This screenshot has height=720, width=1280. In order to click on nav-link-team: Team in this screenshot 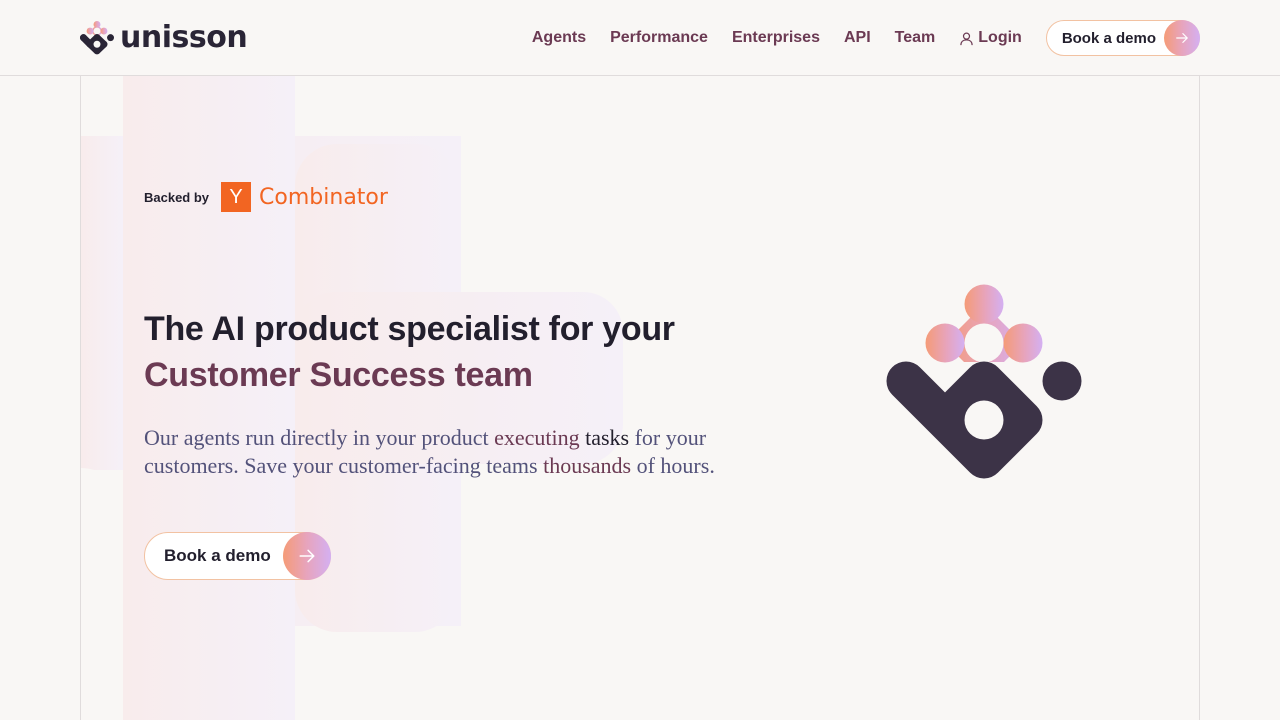, I will do `click(915, 38)`.